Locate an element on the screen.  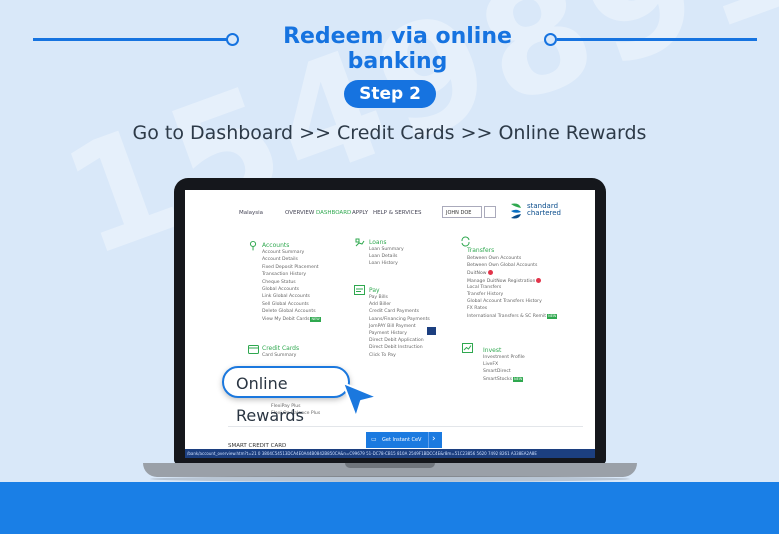
accounts-item-label: Fixed Deposit Placement is located at coordinates (290, 267).